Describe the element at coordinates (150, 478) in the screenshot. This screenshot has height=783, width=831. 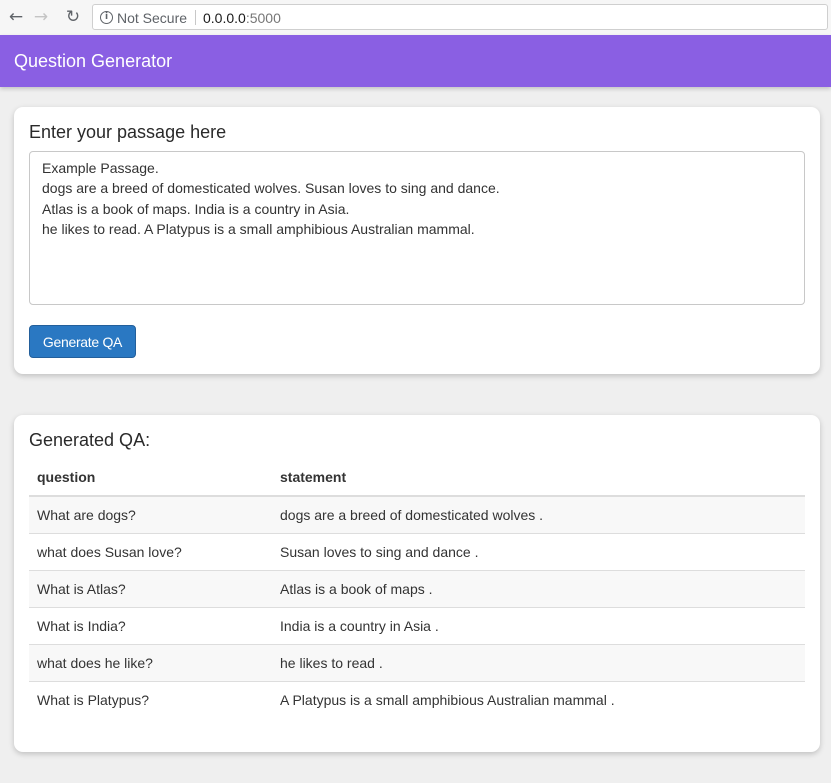
I see `column-header-question: question` at that location.